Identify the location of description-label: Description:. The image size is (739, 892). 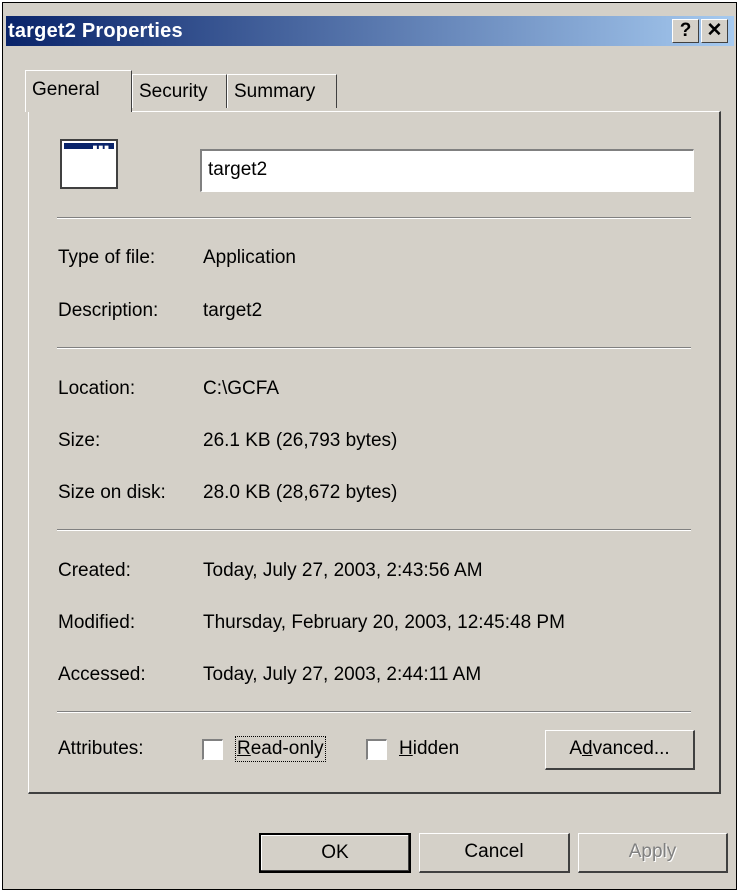
(108, 310).